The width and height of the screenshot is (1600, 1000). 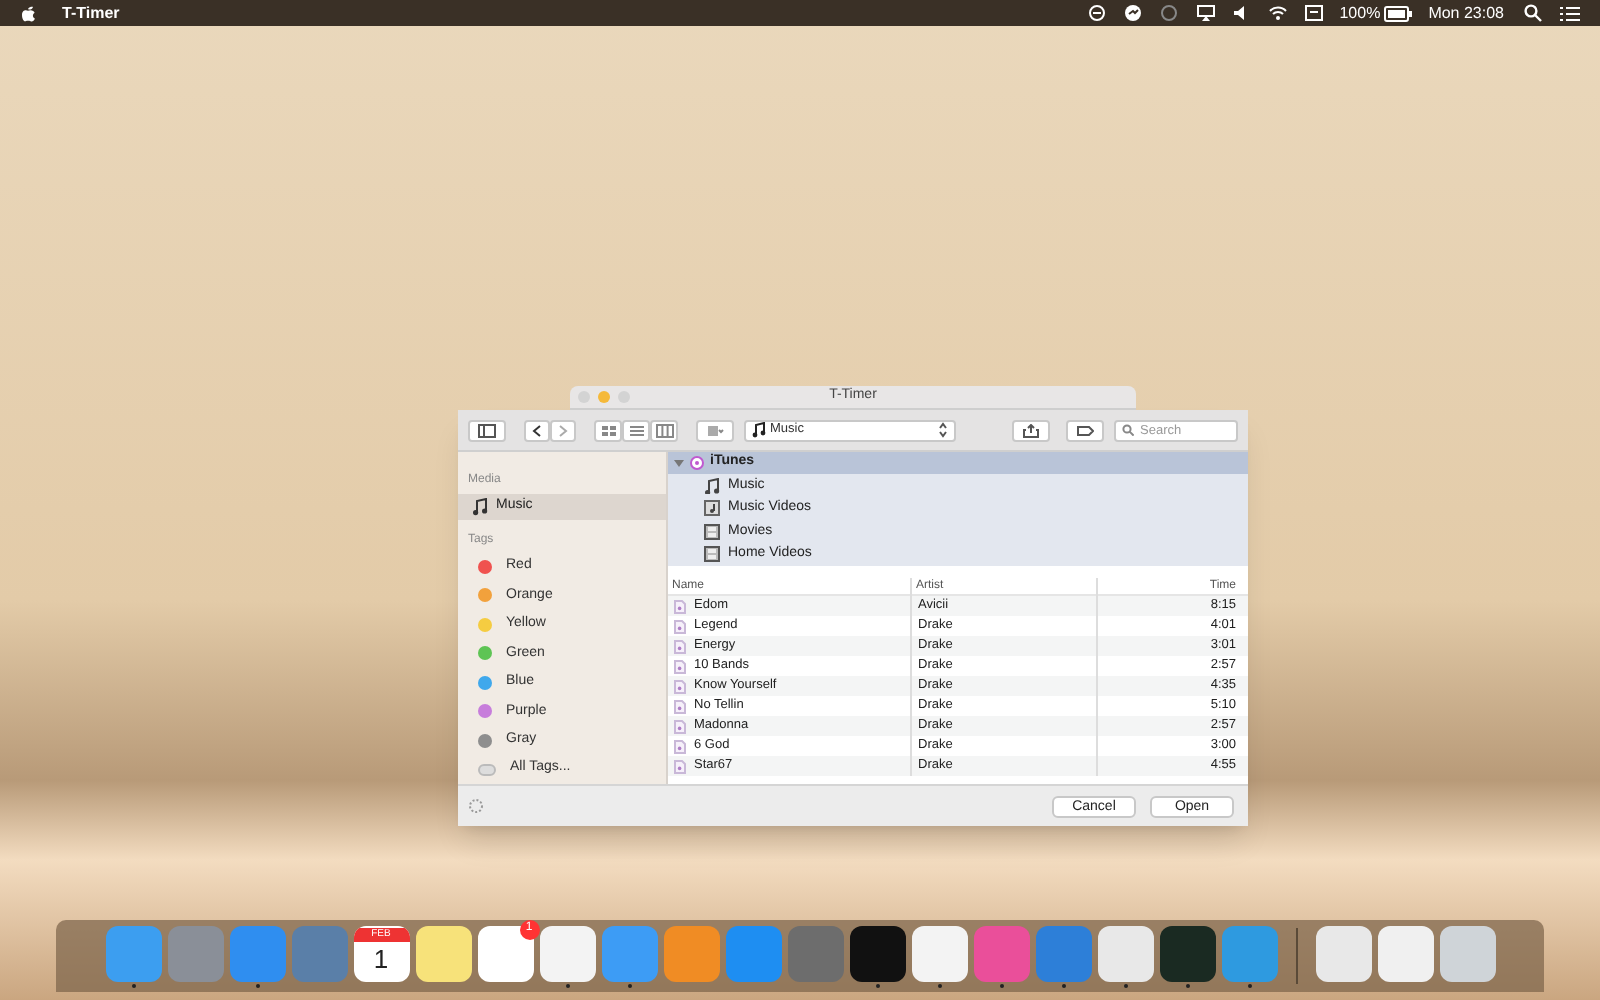 What do you see at coordinates (1360, 13) in the screenshot?
I see `battery-percentage: 100%` at bounding box center [1360, 13].